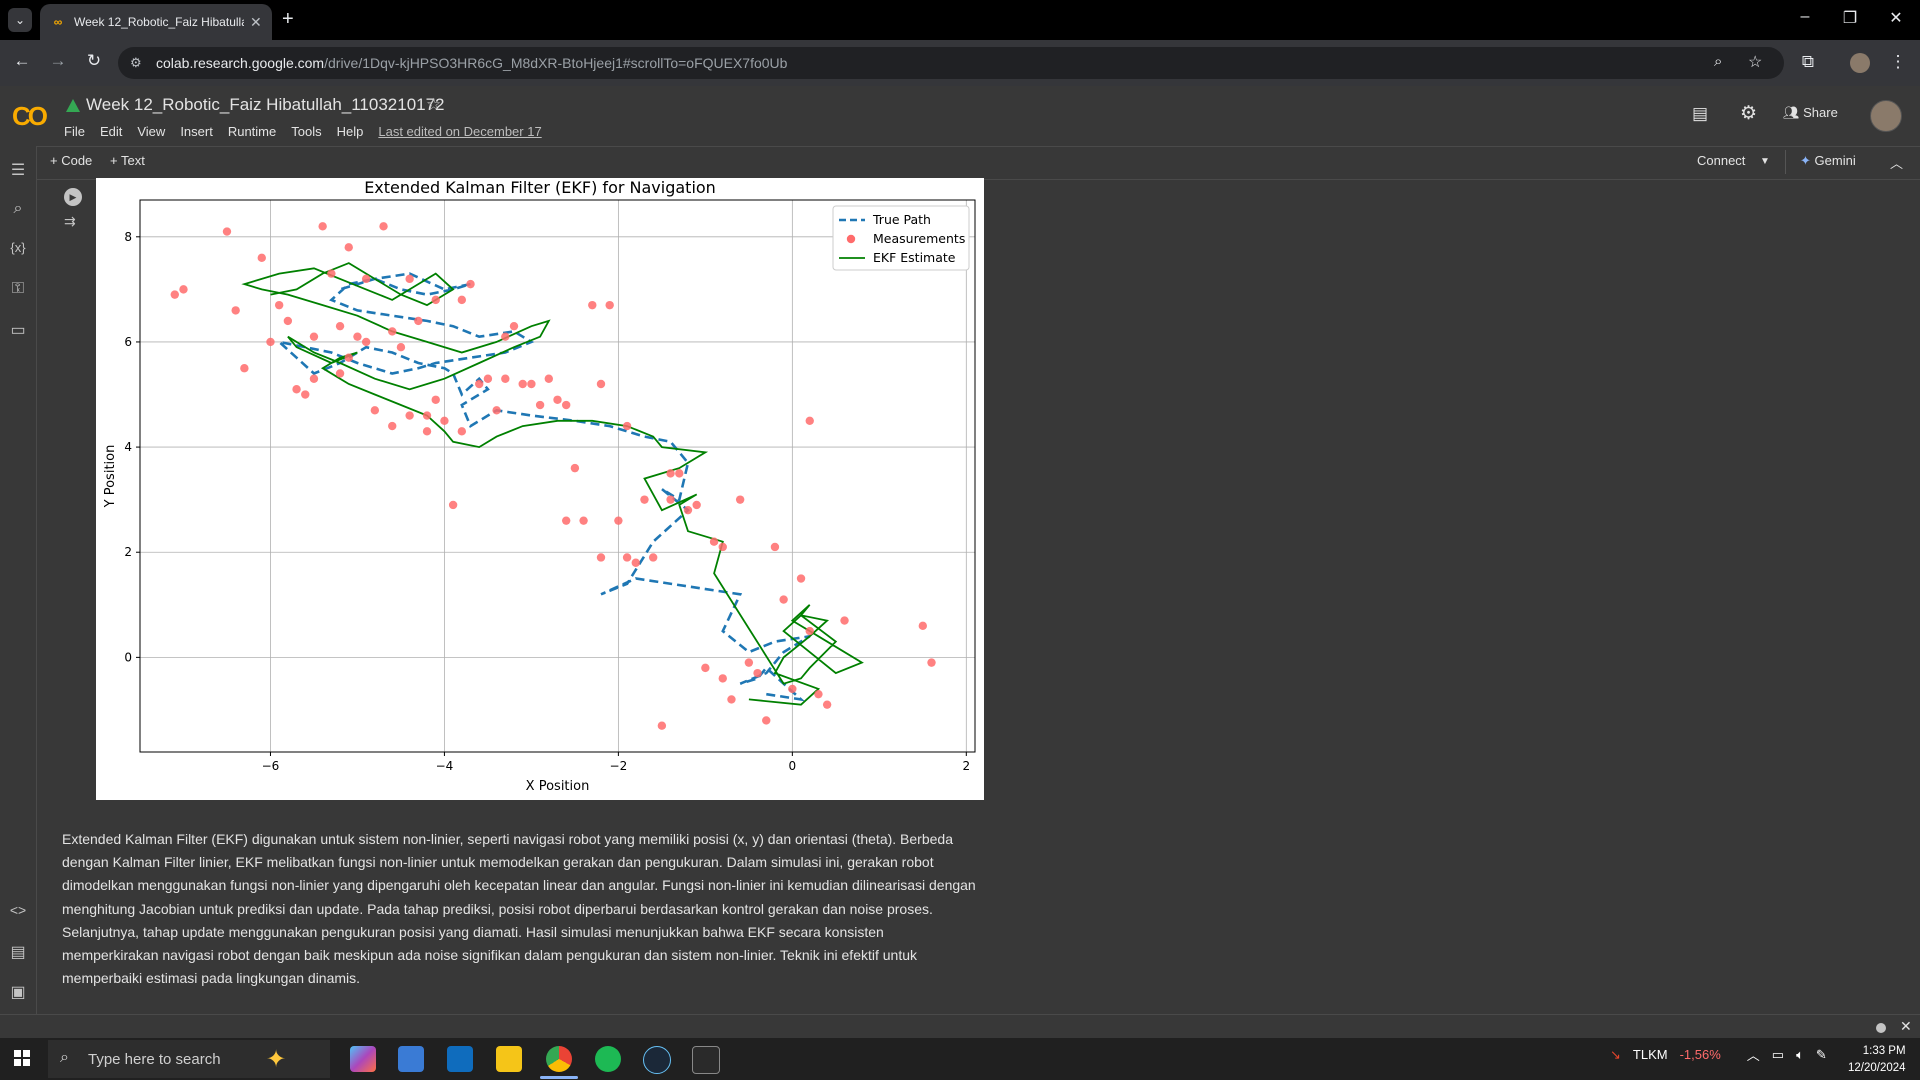 The image size is (1920, 1080). What do you see at coordinates (1808, 62) in the screenshot?
I see `extensions-icon: ⧉` at bounding box center [1808, 62].